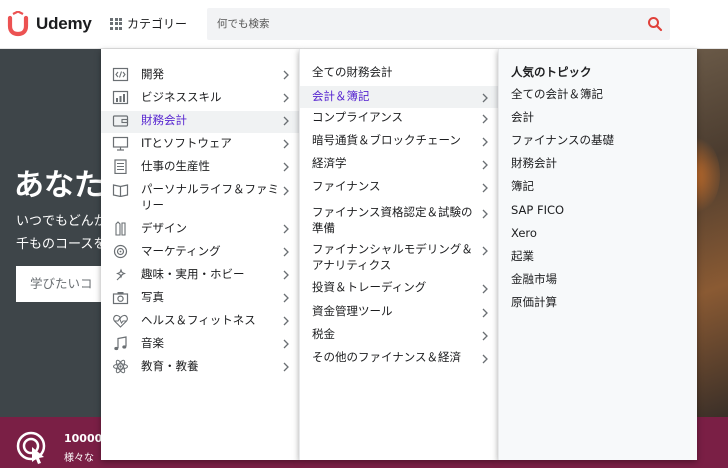 This screenshot has height=468, width=728. What do you see at coordinates (399, 312) in the screenshot?
I see `subcategory-item: 資金管理ツール` at bounding box center [399, 312].